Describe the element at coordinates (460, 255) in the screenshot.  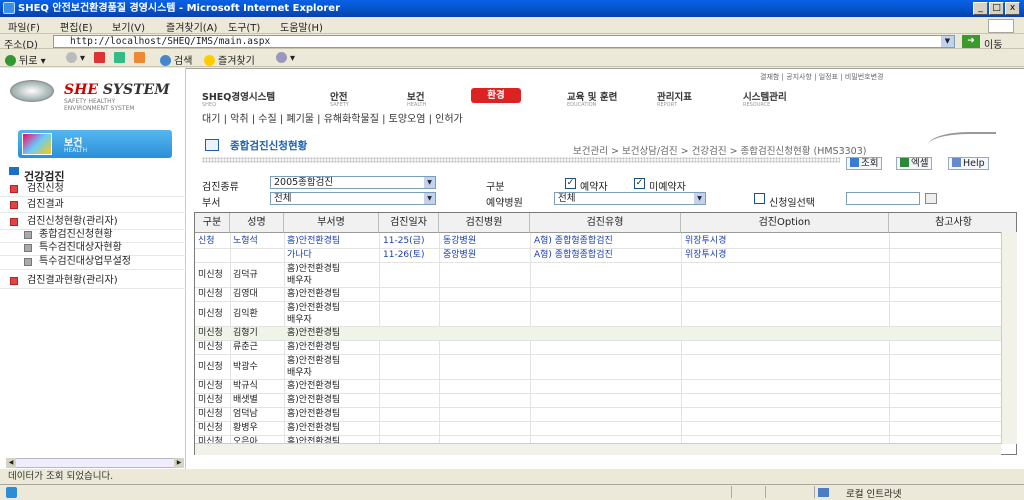
I see `cell-hospital: 중앙병원` at that location.